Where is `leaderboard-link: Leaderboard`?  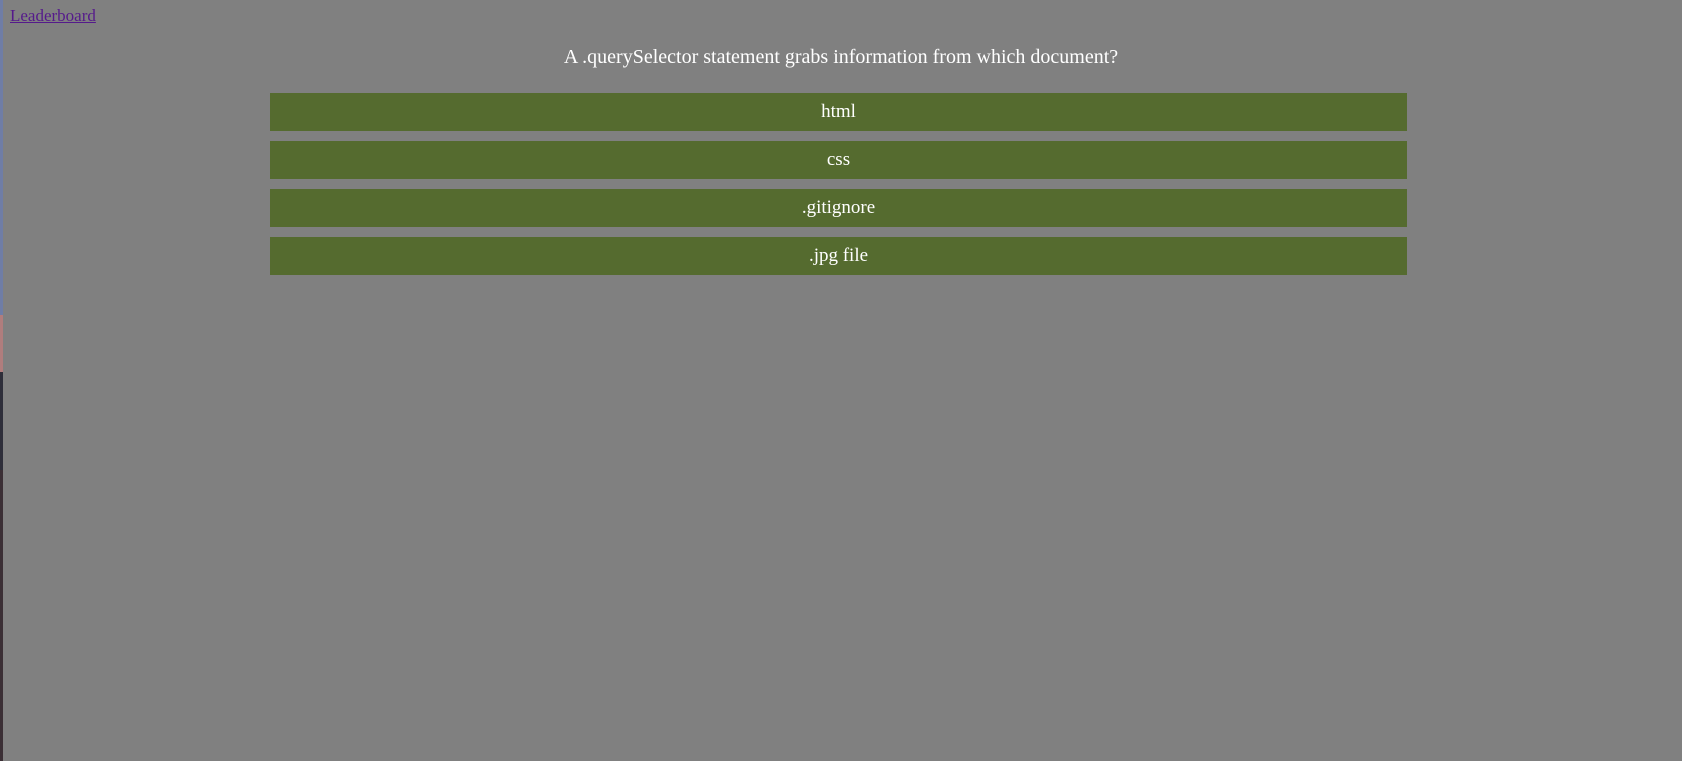 leaderboard-link: Leaderboard is located at coordinates (53, 16).